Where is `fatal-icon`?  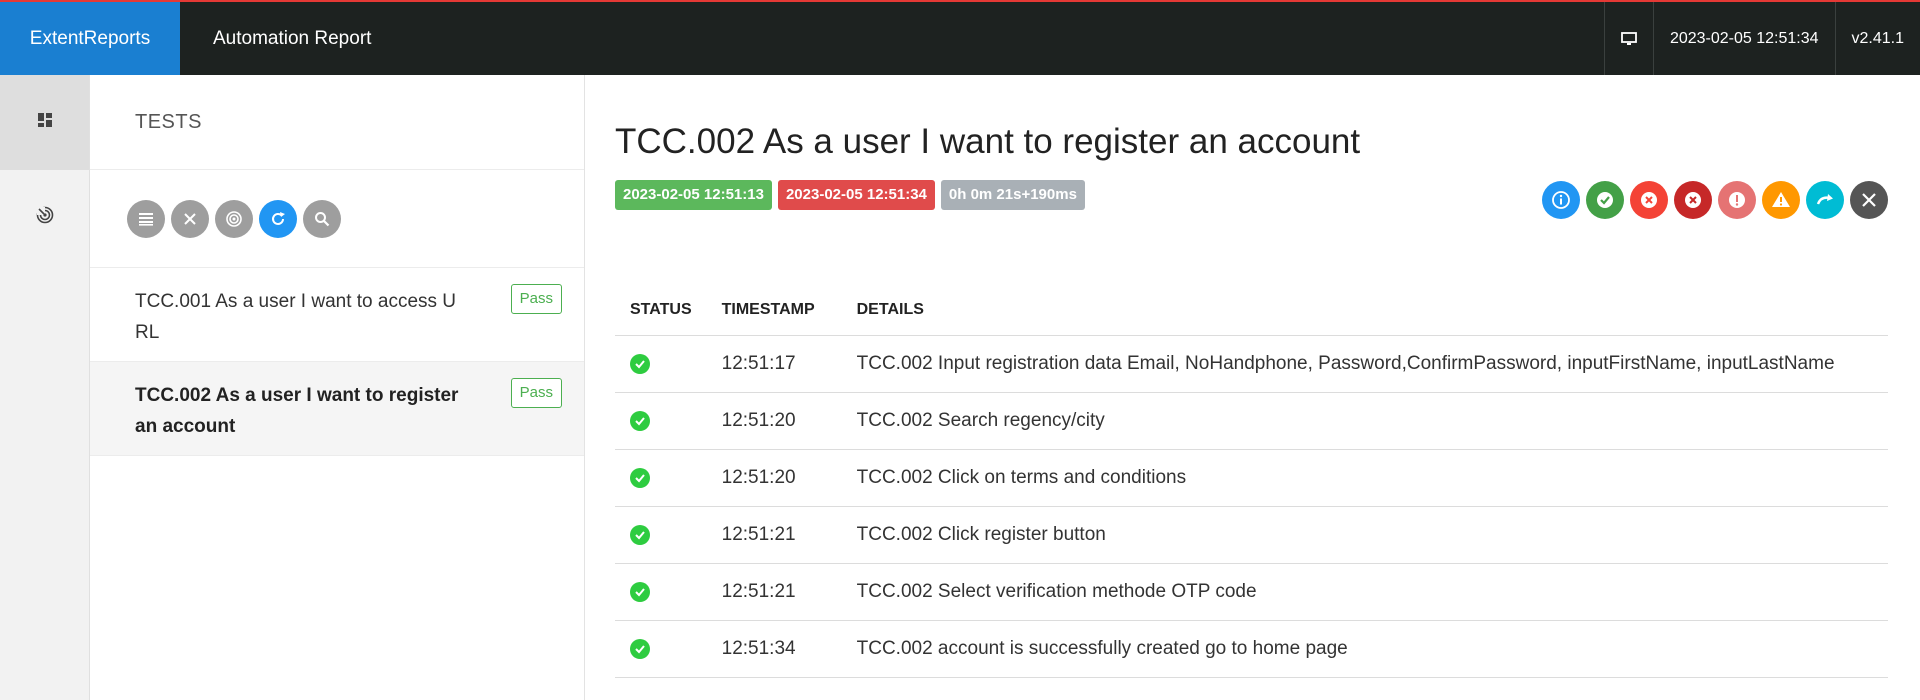 fatal-icon is located at coordinates (1693, 200).